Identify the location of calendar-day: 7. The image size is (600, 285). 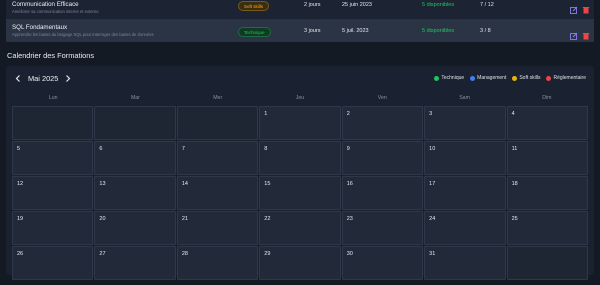
(217, 158).